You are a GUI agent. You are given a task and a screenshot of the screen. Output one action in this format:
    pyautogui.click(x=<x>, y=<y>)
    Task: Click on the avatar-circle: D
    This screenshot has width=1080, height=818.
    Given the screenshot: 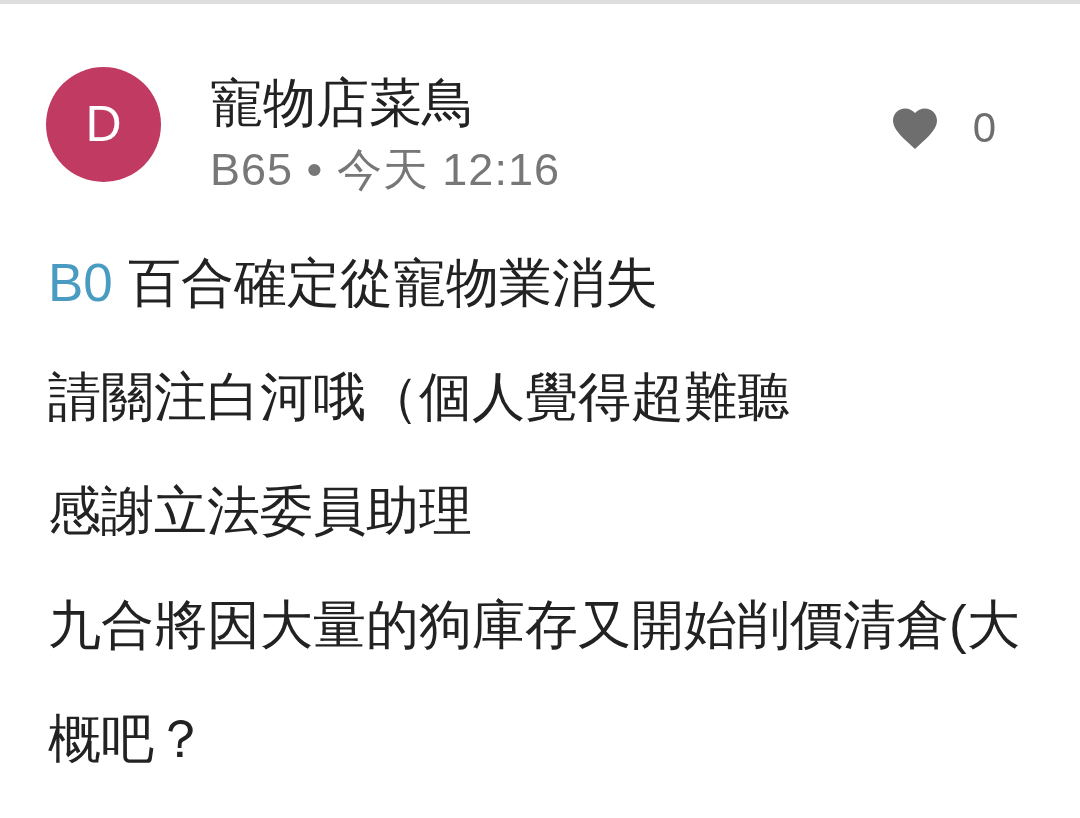 What is the action you would take?
    pyautogui.click(x=103, y=124)
    